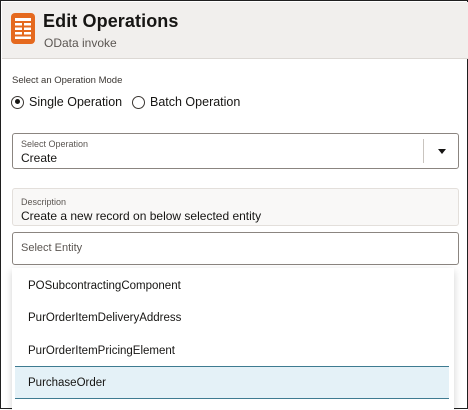 The width and height of the screenshot is (468, 410). Describe the element at coordinates (39, 158) in the screenshot. I see `select-operation-value: Create` at that location.